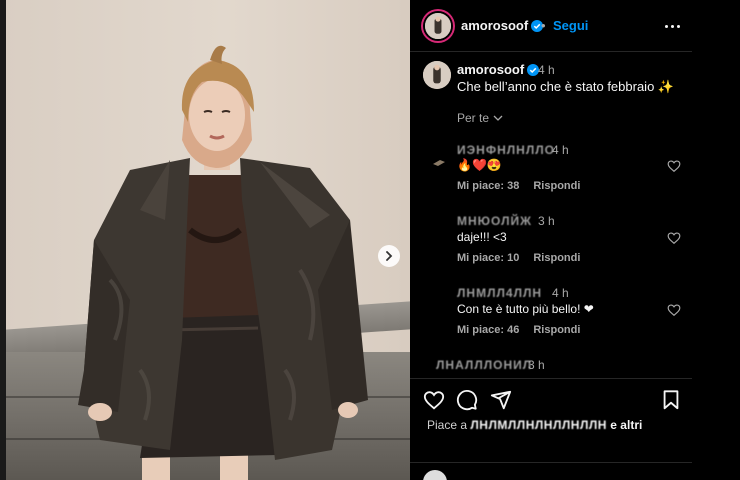 Image resolution: width=740 pixels, height=480 pixels. I want to click on chevron-down-icon, so click(498, 118).